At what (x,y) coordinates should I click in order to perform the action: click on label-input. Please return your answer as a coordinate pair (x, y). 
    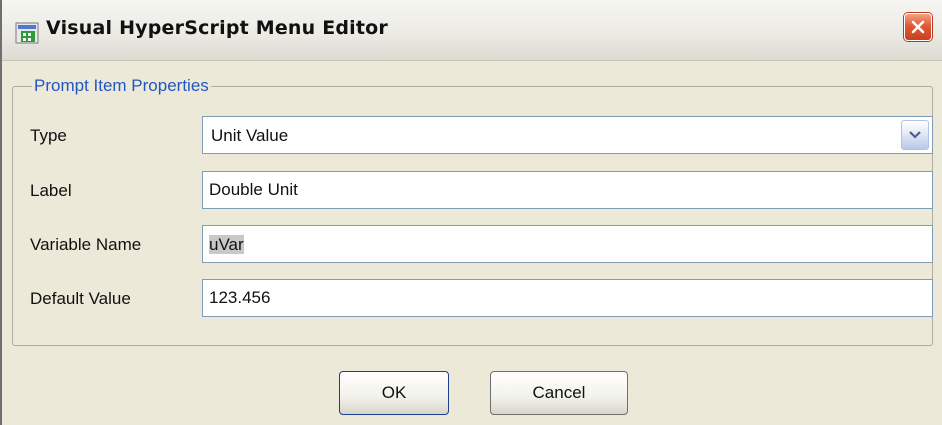
    Looking at the image, I should click on (549, 190).